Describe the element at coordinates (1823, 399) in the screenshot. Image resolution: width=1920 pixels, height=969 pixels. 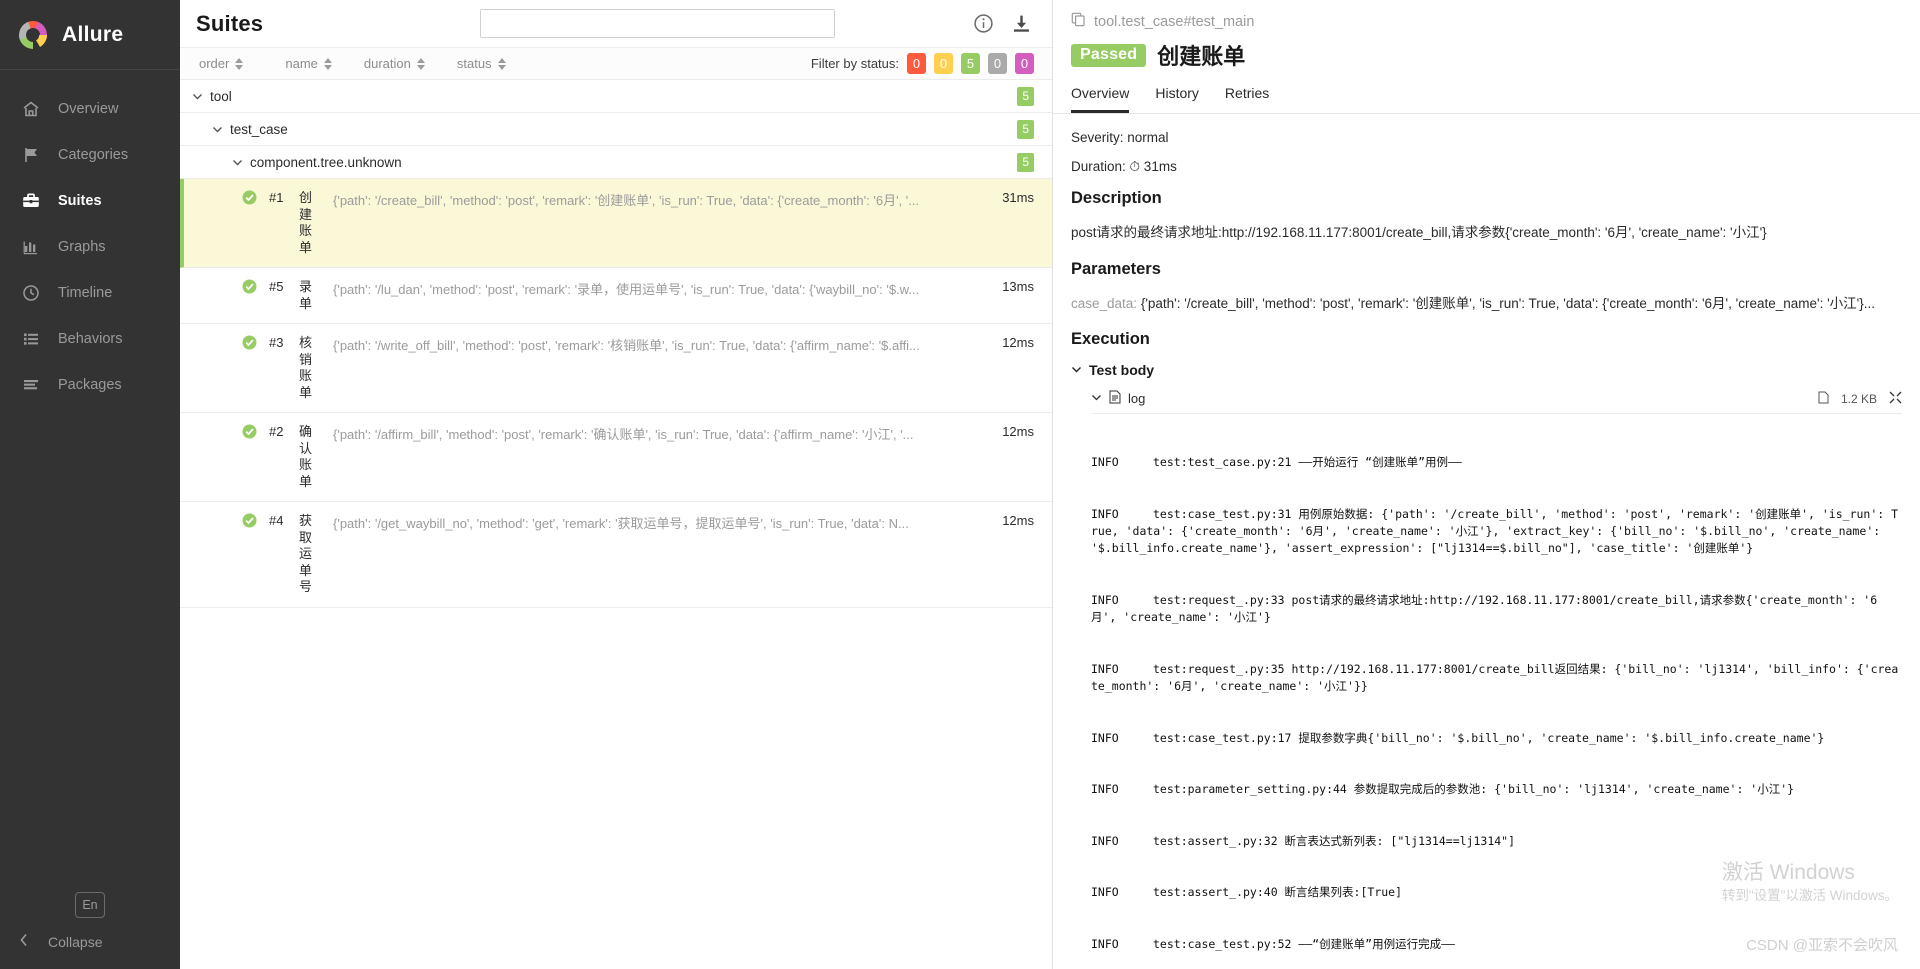
I see `file-icon` at that location.